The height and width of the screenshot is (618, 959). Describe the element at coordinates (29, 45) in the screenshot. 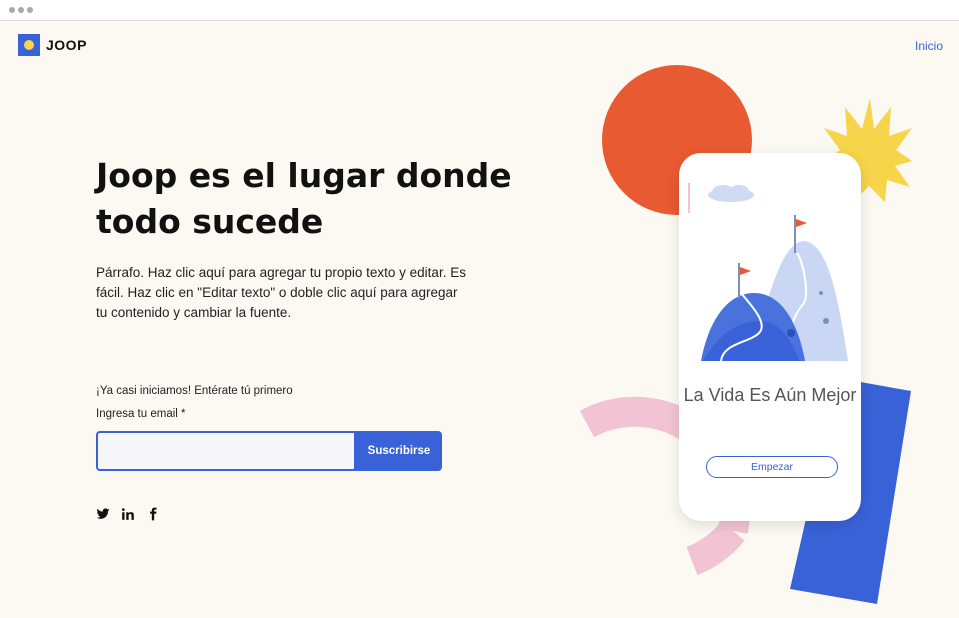

I see `logo-icon` at that location.